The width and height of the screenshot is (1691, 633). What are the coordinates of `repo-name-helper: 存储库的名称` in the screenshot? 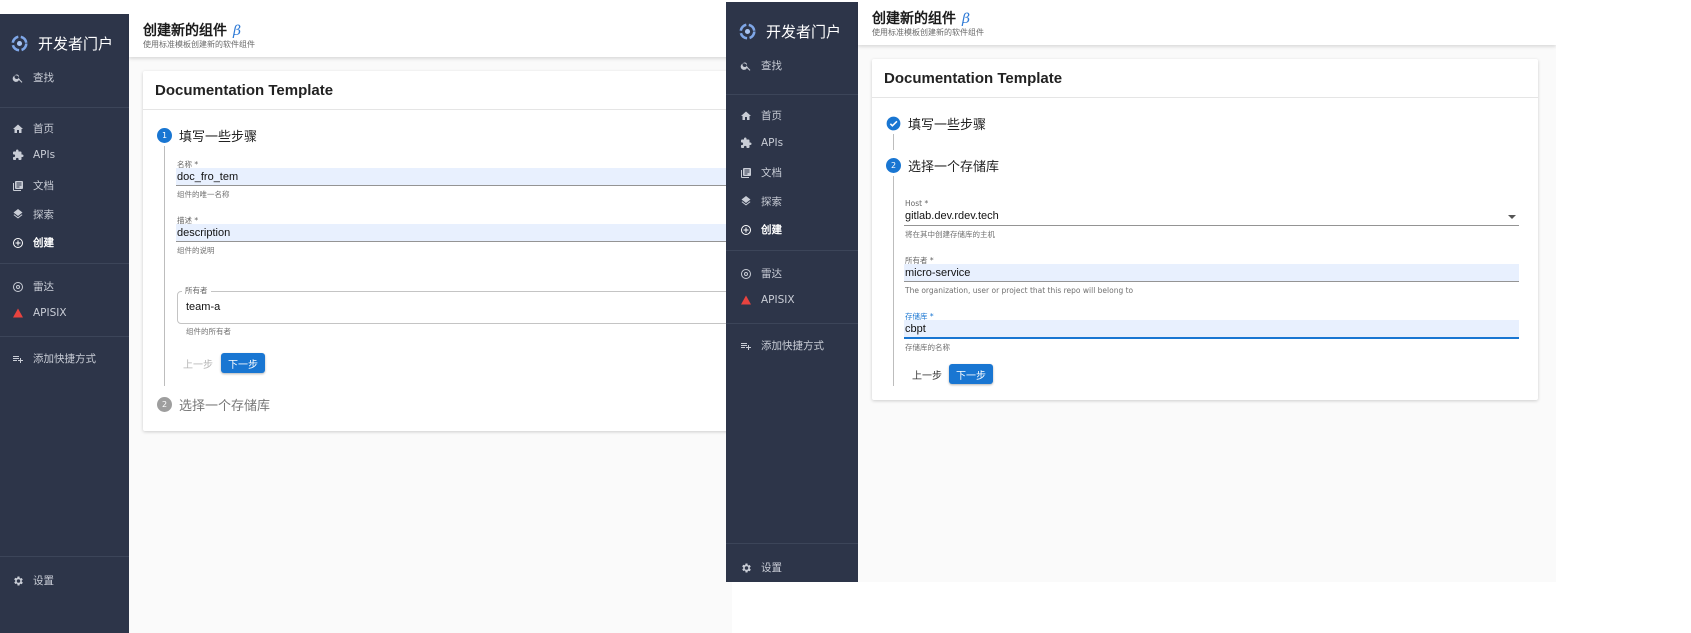 It's located at (927, 347).